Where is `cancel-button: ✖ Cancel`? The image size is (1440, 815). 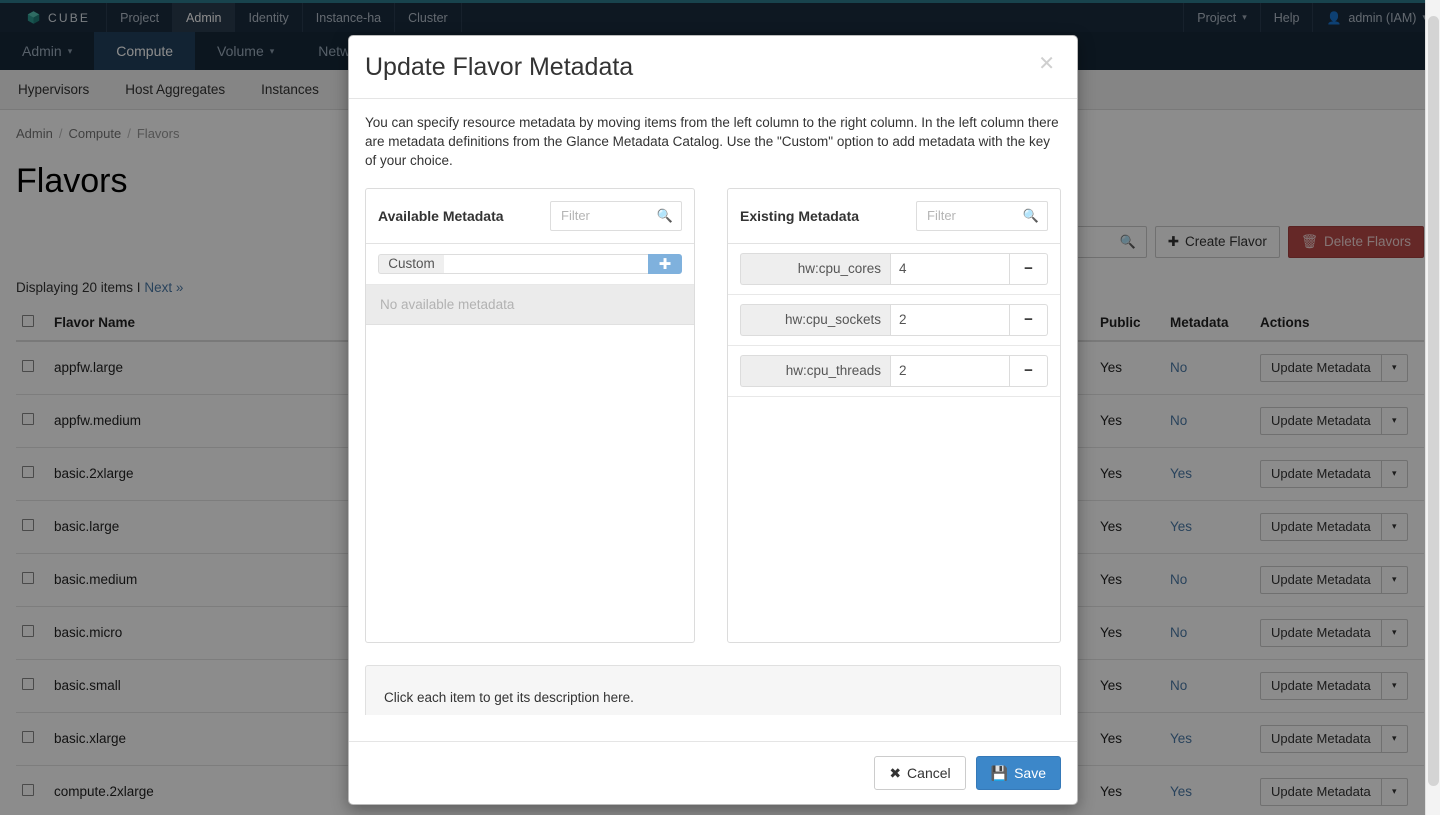
cancel-button: ✖ Cancel is located at coordinates (920, 773).